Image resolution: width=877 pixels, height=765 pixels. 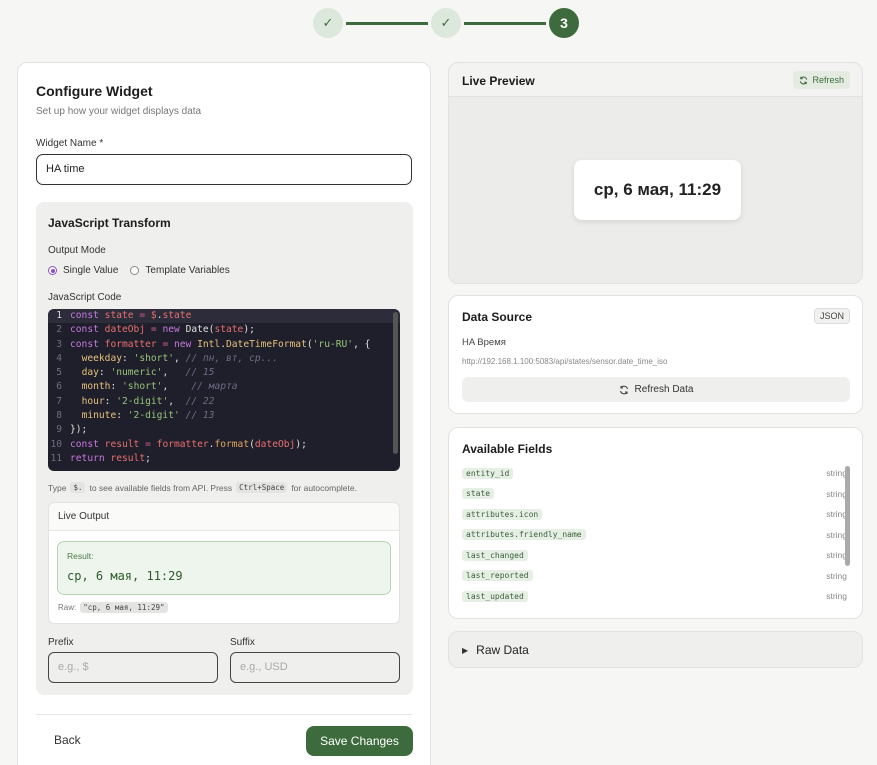 What do you see at coordinates (67, 740) in the screenshot?
I see `back-button: Back` at bounding box center [67, 740].